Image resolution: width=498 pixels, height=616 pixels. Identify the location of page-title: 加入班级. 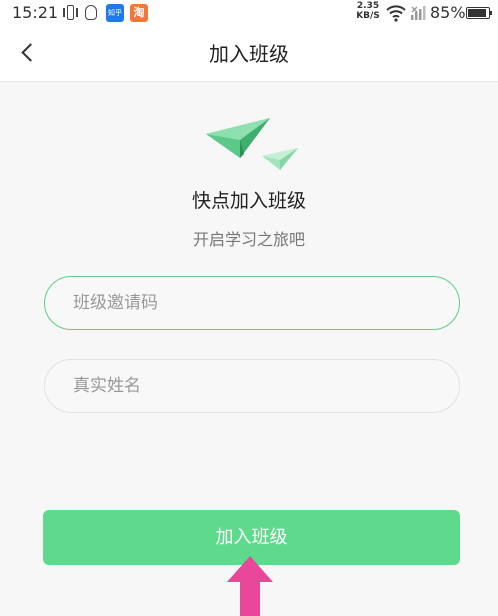
(249, 54).